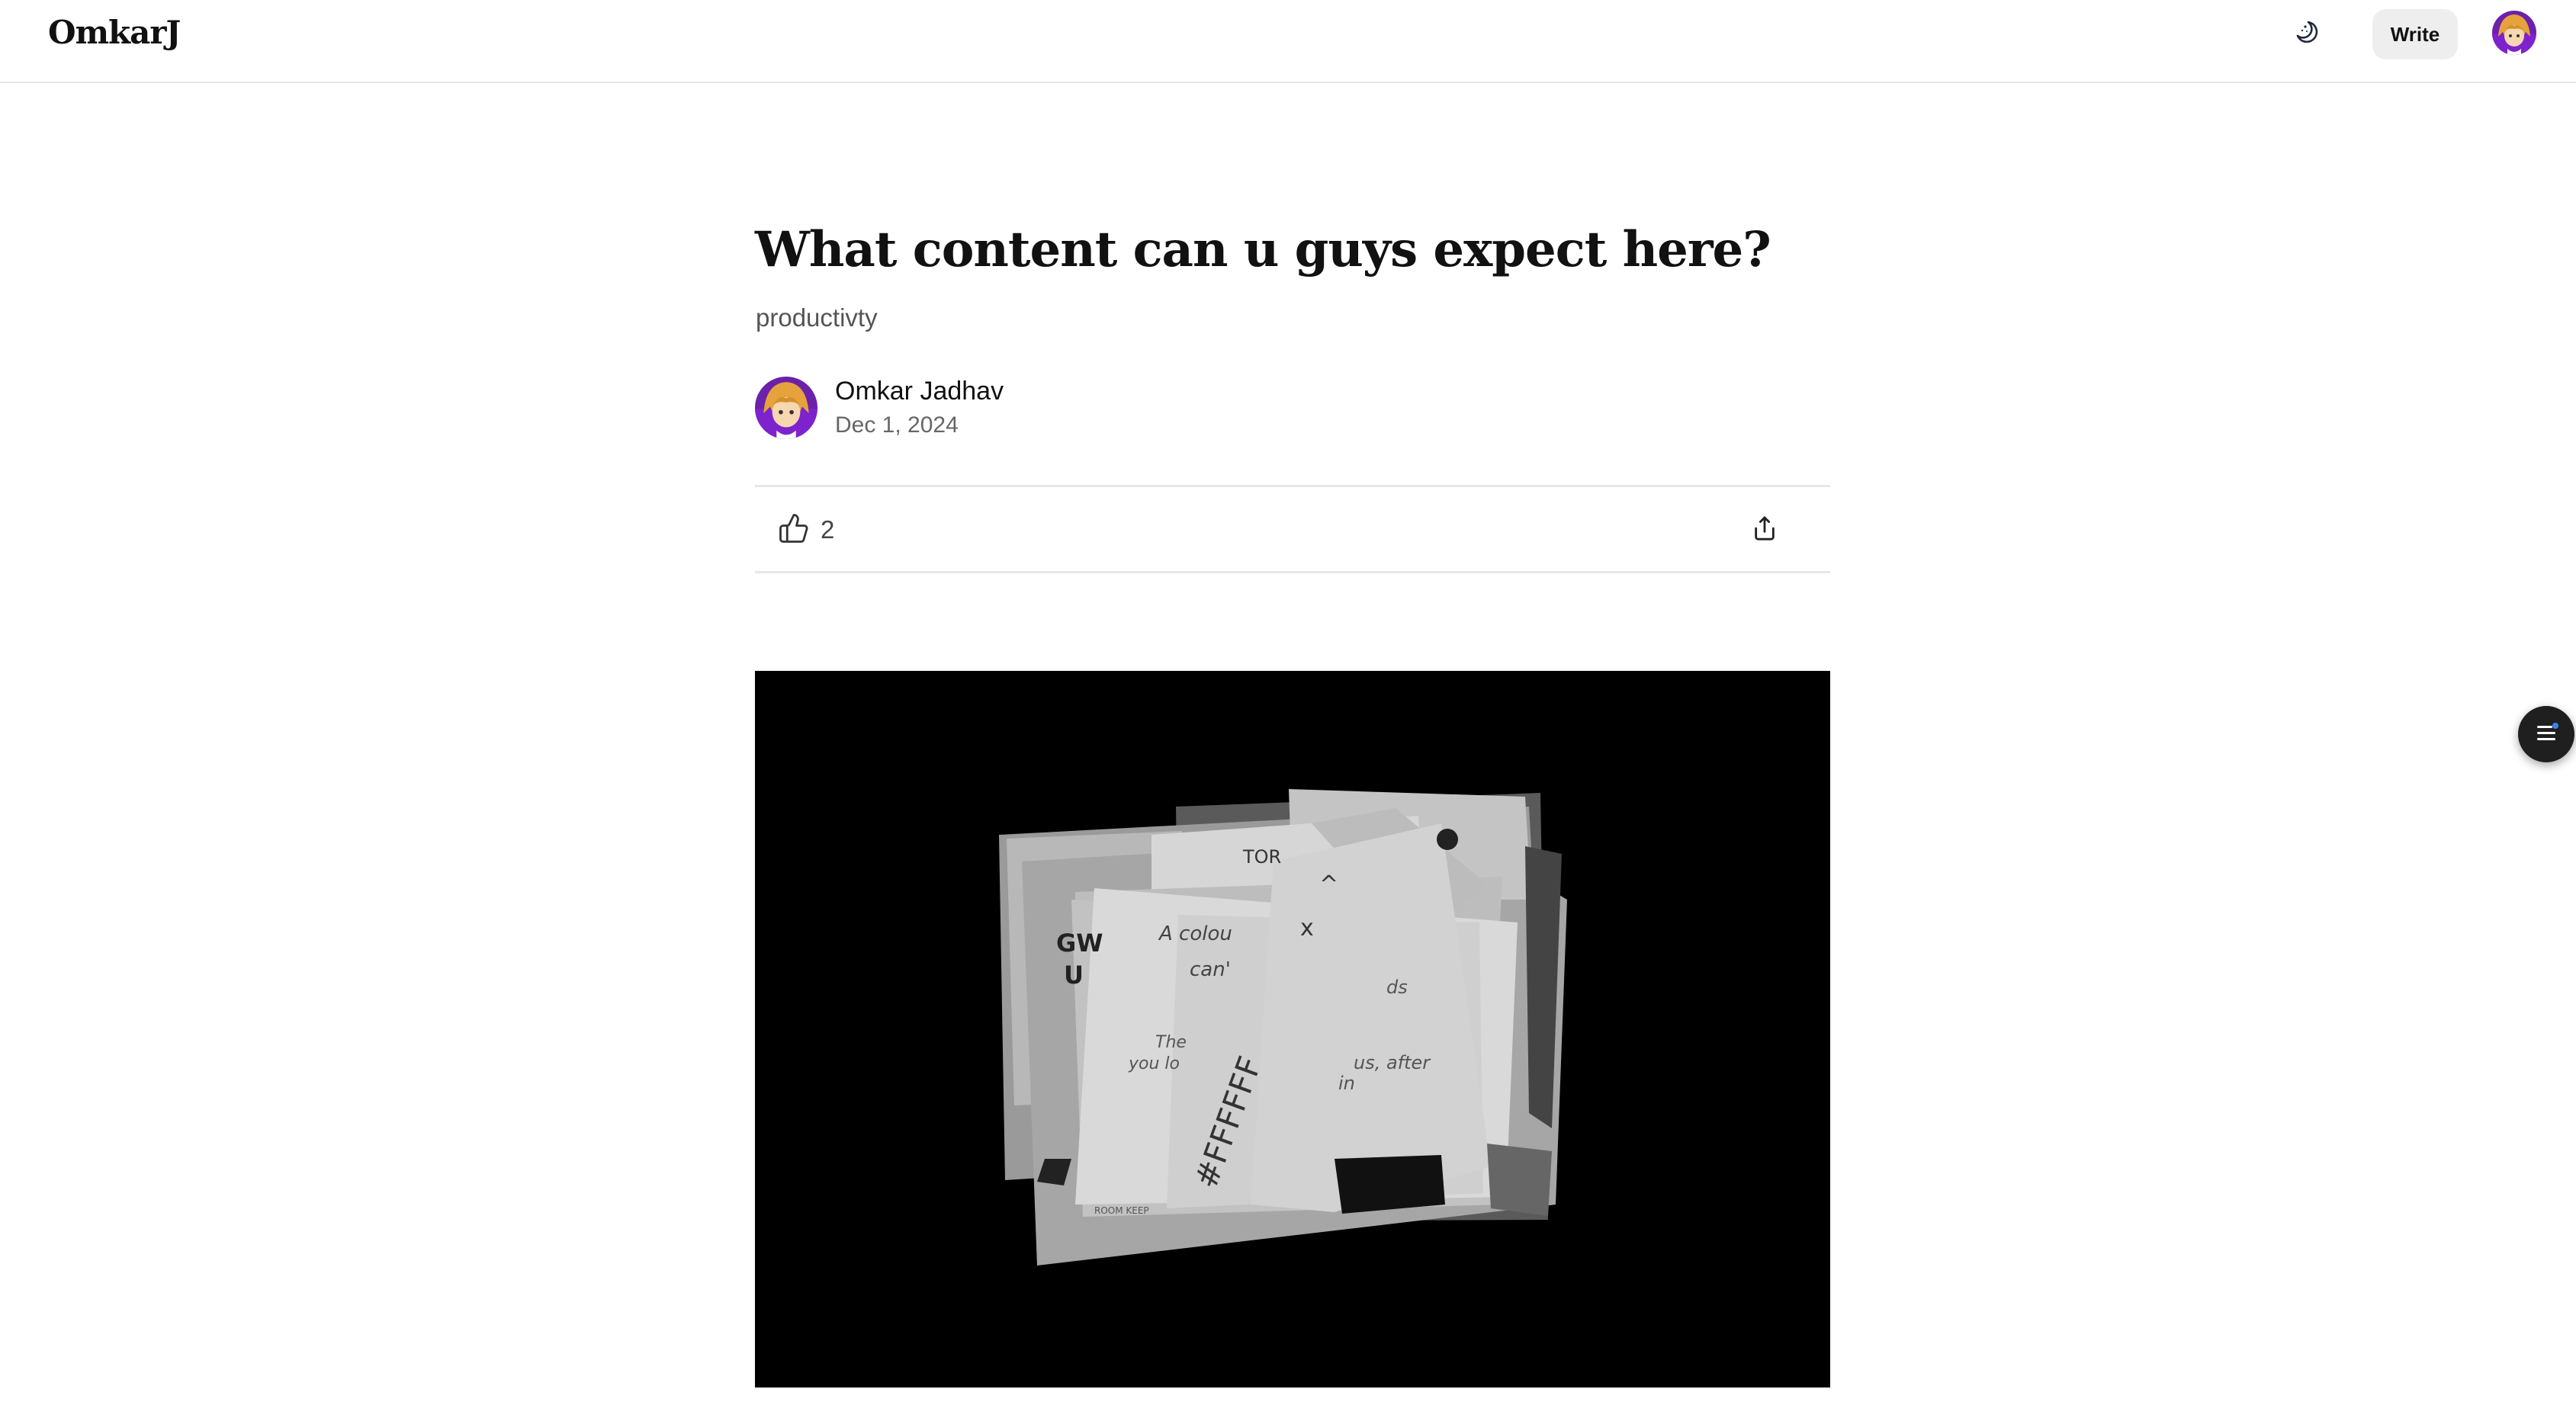 The width and height of the screenshot is (2576, 1418). What do you see at coordinates (1195, 933) in the screenshot?
I see `svg-text: A colou` at bounding box center [1195, 933].